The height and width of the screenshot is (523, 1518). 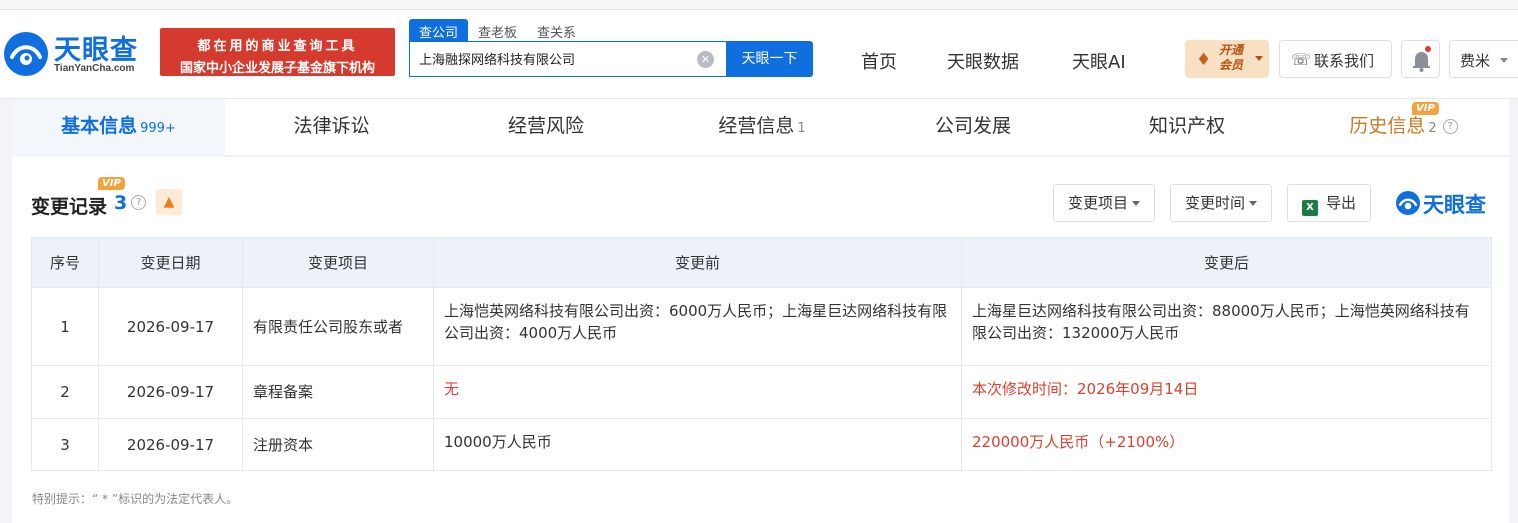 What do you see at coordinates (1226, 444) in the screenshot?
I see `cell-after: 220000万人民币（+2100%）` at bounding box center [1226, 444].